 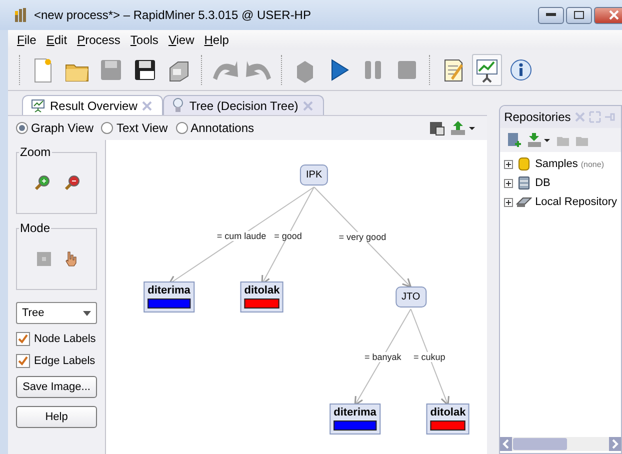 I want to click on view-radio: Annotations, so click(x=215, y=128).